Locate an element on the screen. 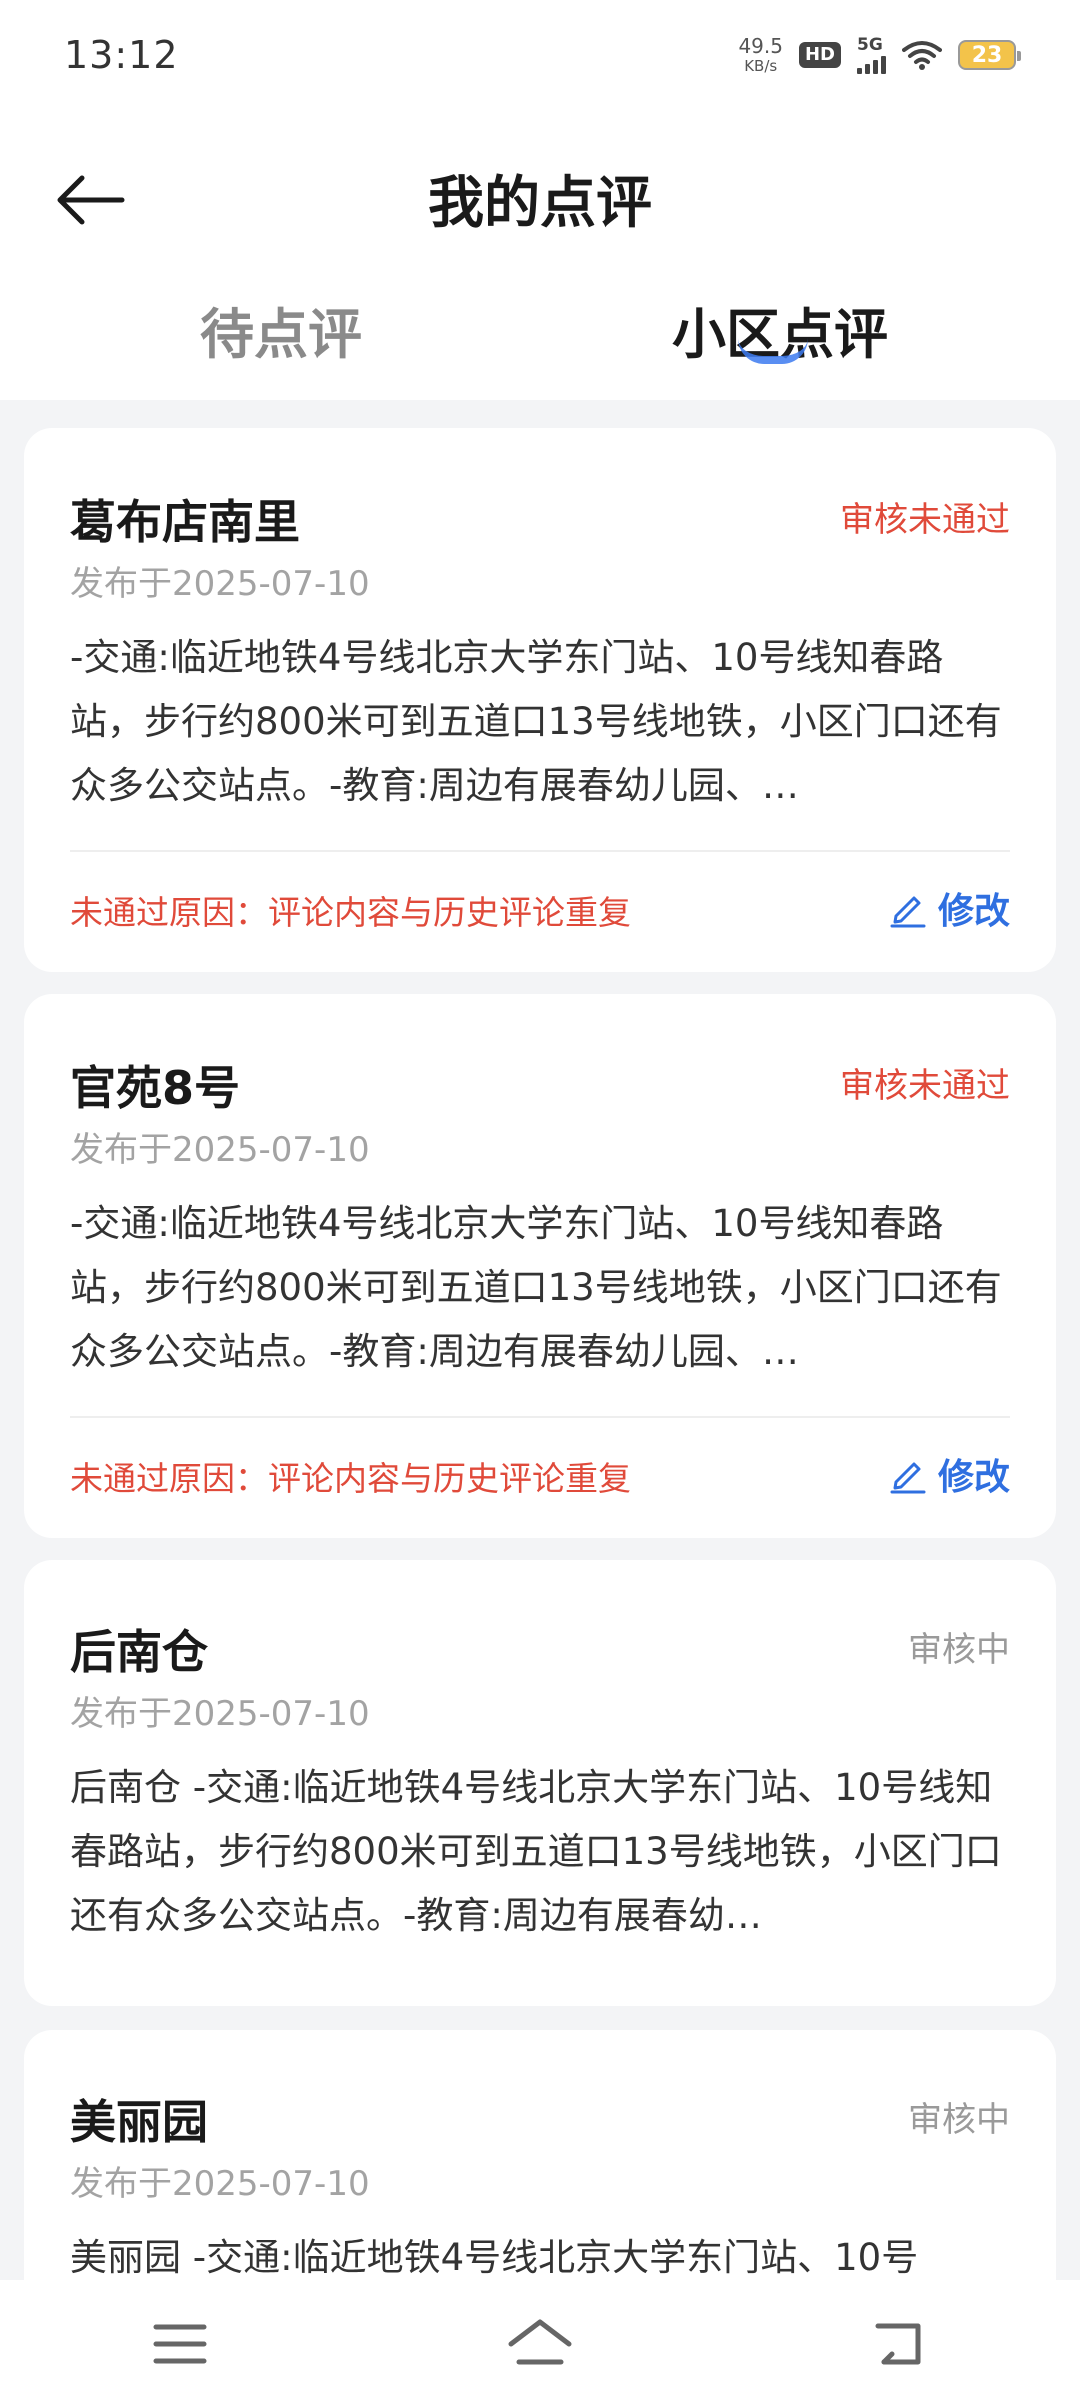 This screenshot has width=1080, height=2408. community-name: 官苑8号 is located at coordinates (155, 1088).